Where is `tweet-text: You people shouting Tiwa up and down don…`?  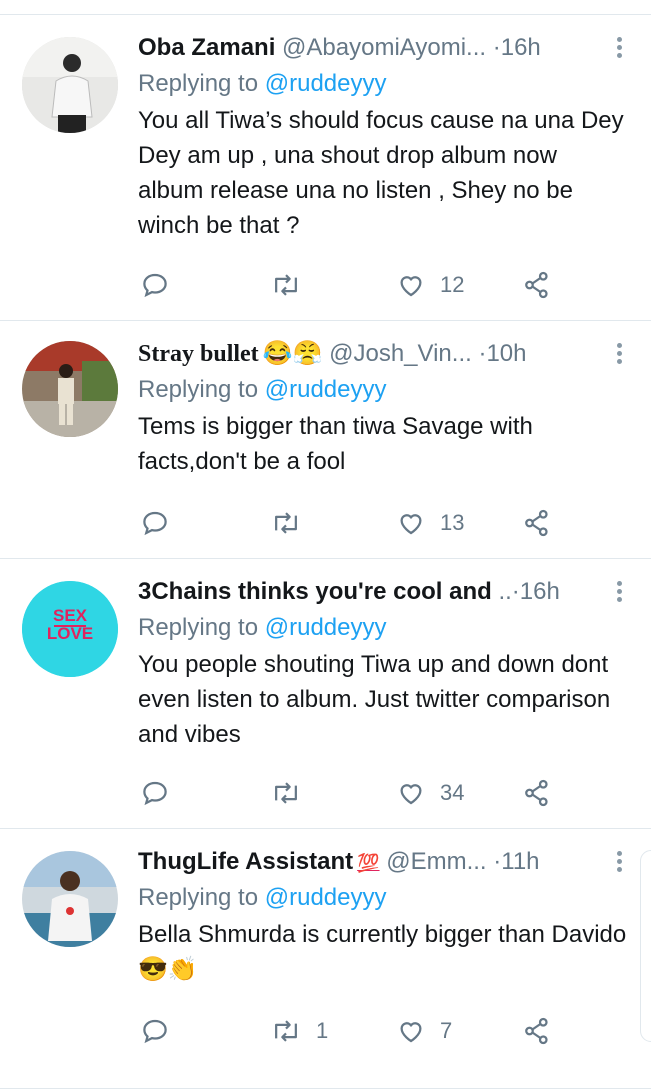 tweet-text: You people shouting Tiwa up and down don… is located at coordinates (374, 699).